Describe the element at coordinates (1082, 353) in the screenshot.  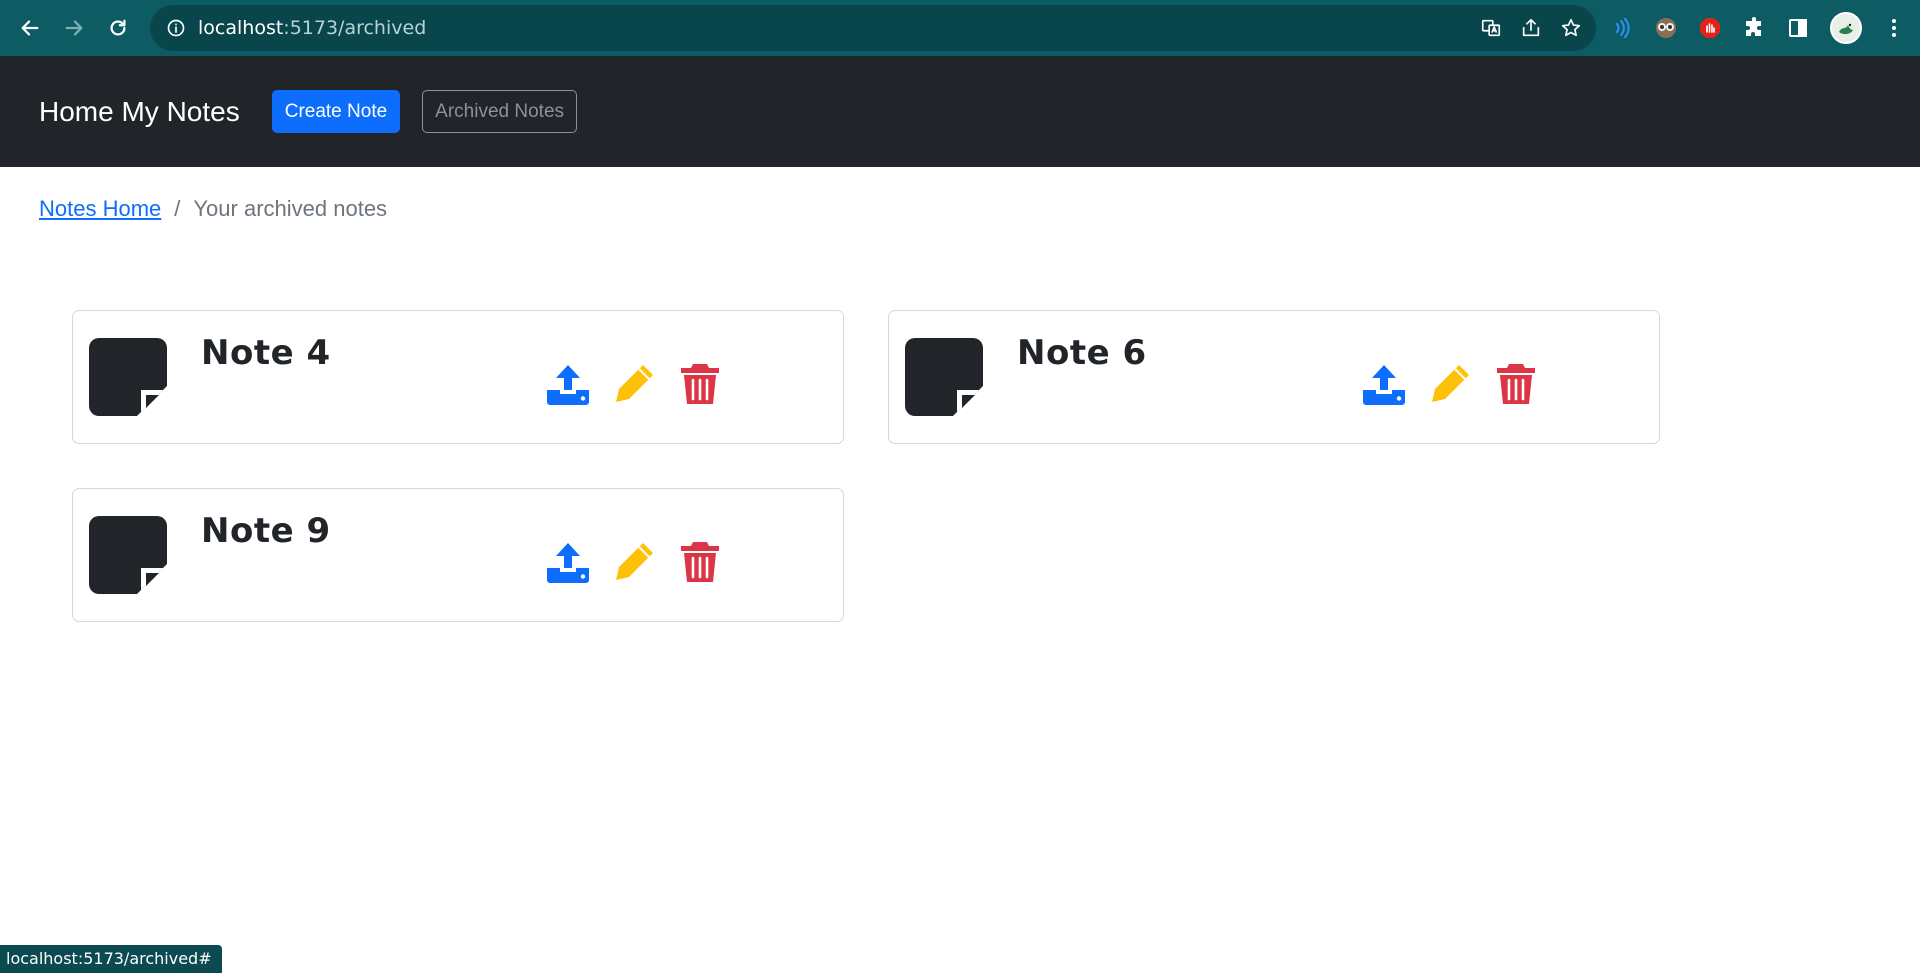
I see `note-title: Note 6` at that location.